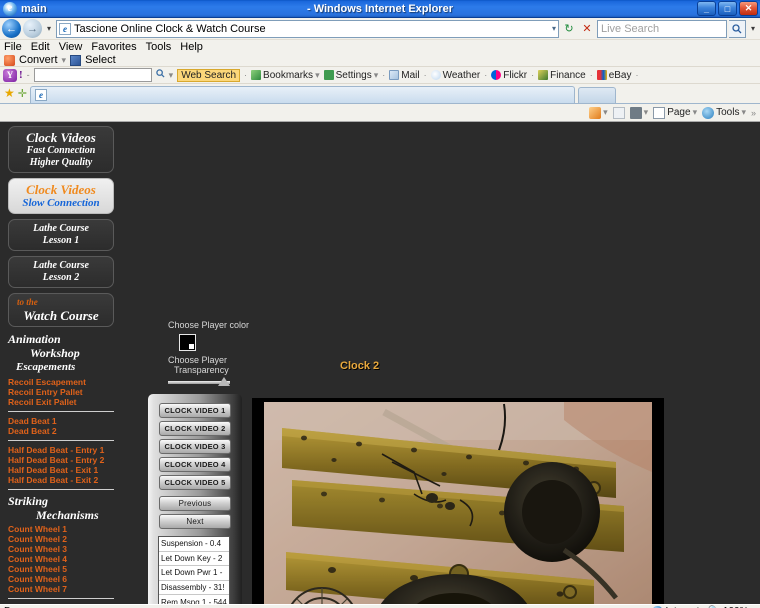 The width and height of the screenshot is (760, 608). What do you see at coordinates (11, 28) in the screenshot?
I see `back-button: ←` at bounding box center [11, 28].